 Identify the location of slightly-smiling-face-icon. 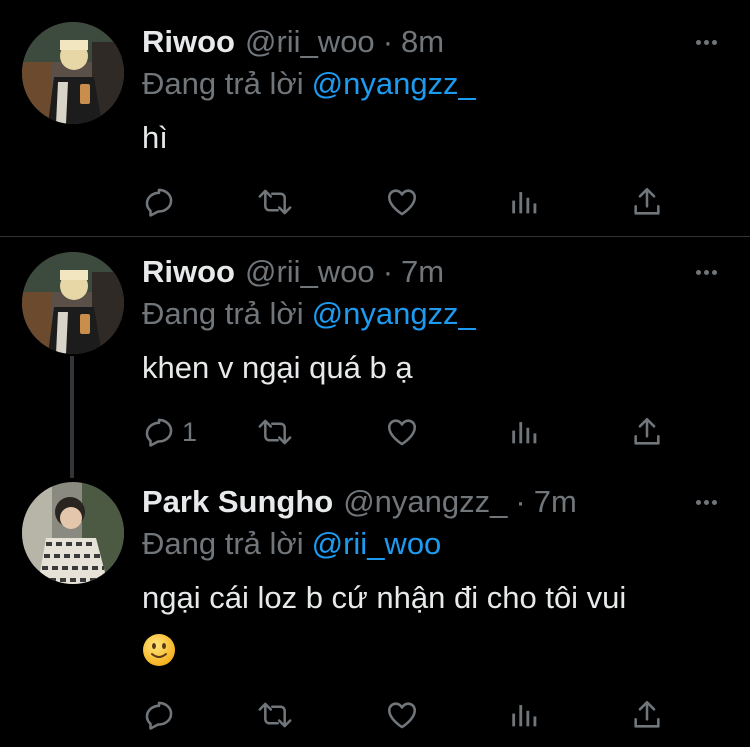
(159, 650).